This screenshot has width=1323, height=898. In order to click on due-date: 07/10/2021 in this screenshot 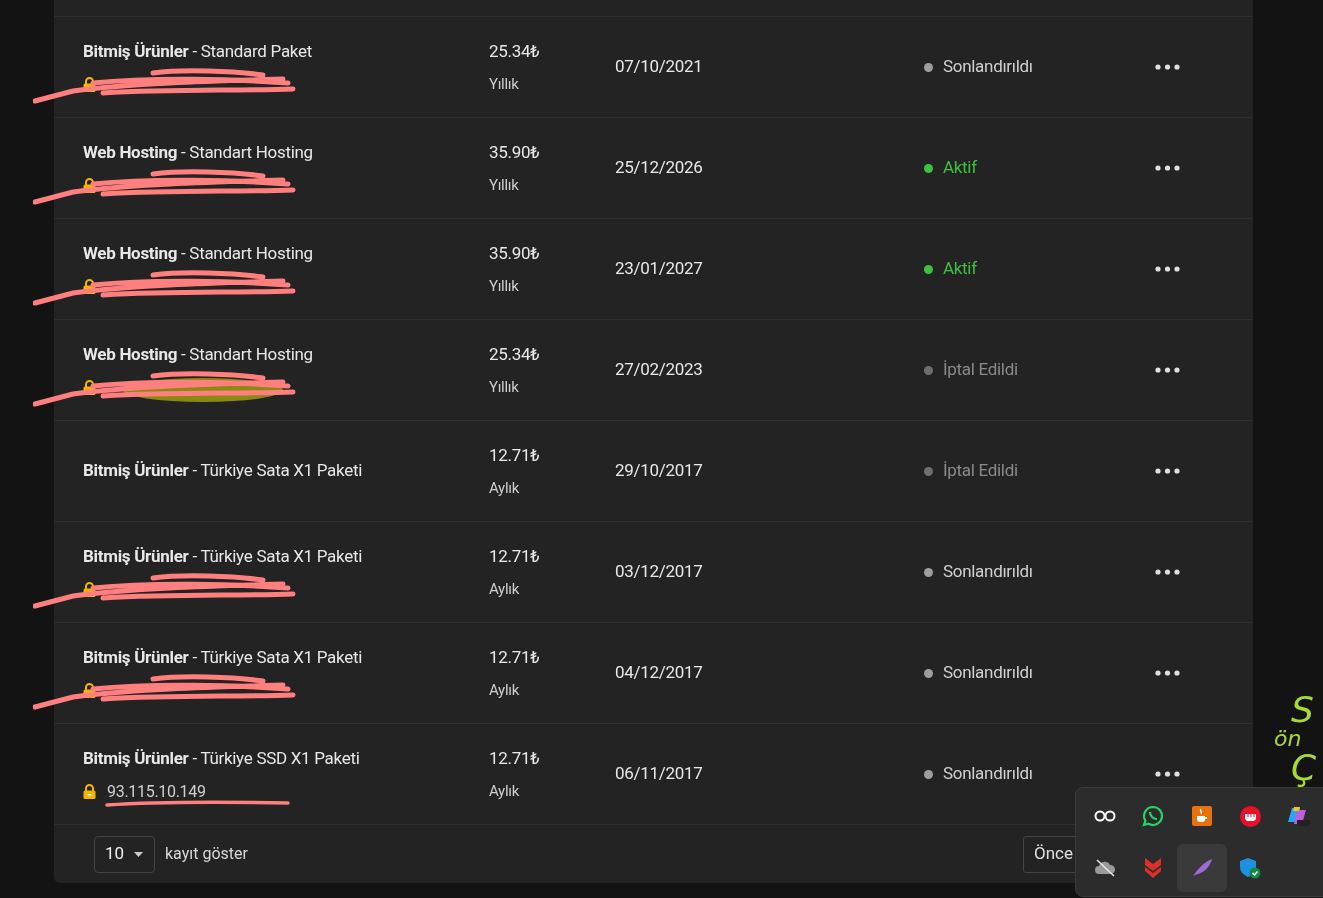, I will do `click(659, 67)`.